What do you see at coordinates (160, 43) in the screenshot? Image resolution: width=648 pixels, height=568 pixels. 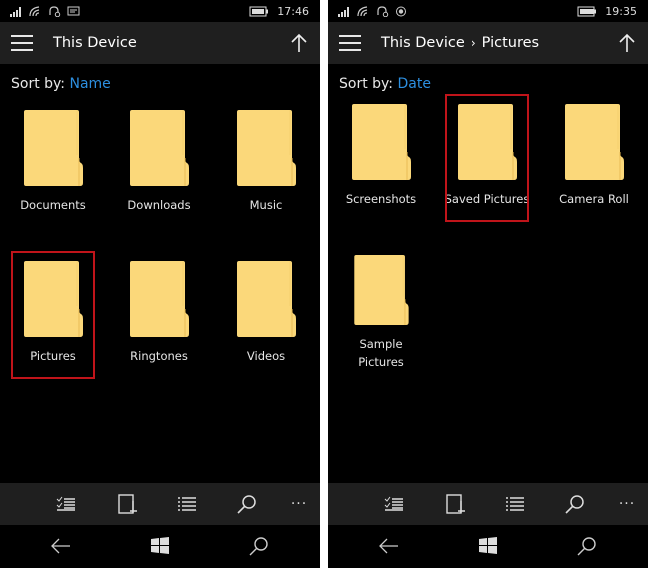 I see `title-bar: This Device` at bounding box center [160, 43].